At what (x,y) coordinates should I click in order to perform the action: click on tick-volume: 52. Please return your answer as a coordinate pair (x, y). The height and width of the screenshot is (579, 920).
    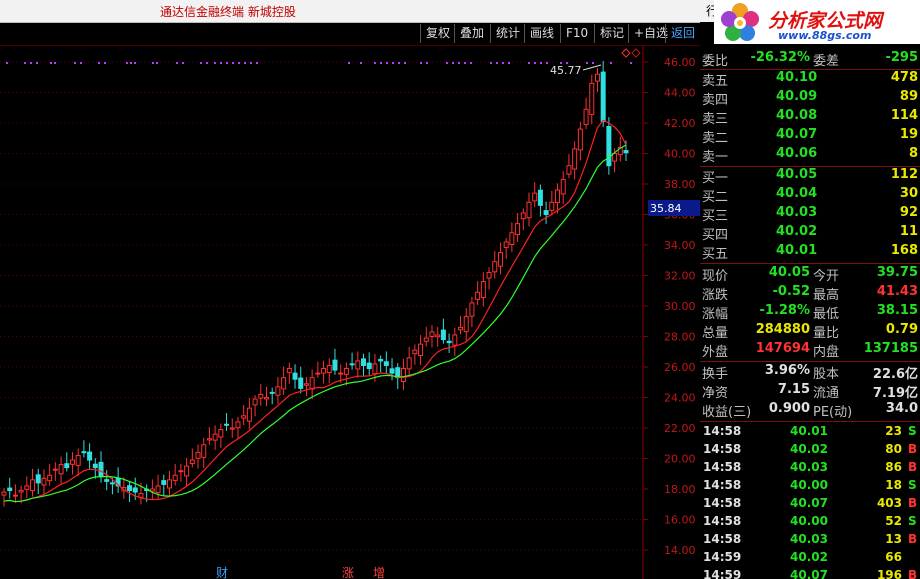
    Looking at the image, I should click on (893, 521).